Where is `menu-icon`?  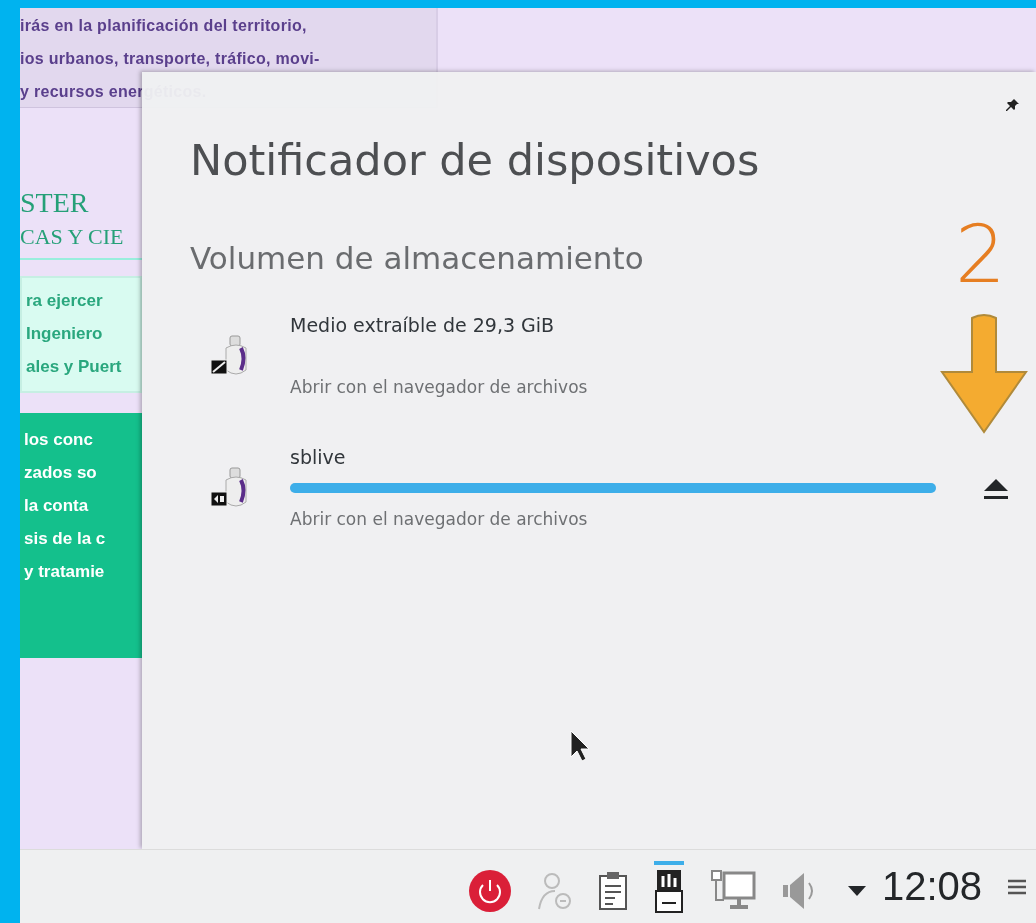
menu-icon is located at coordinates (1017, 886).